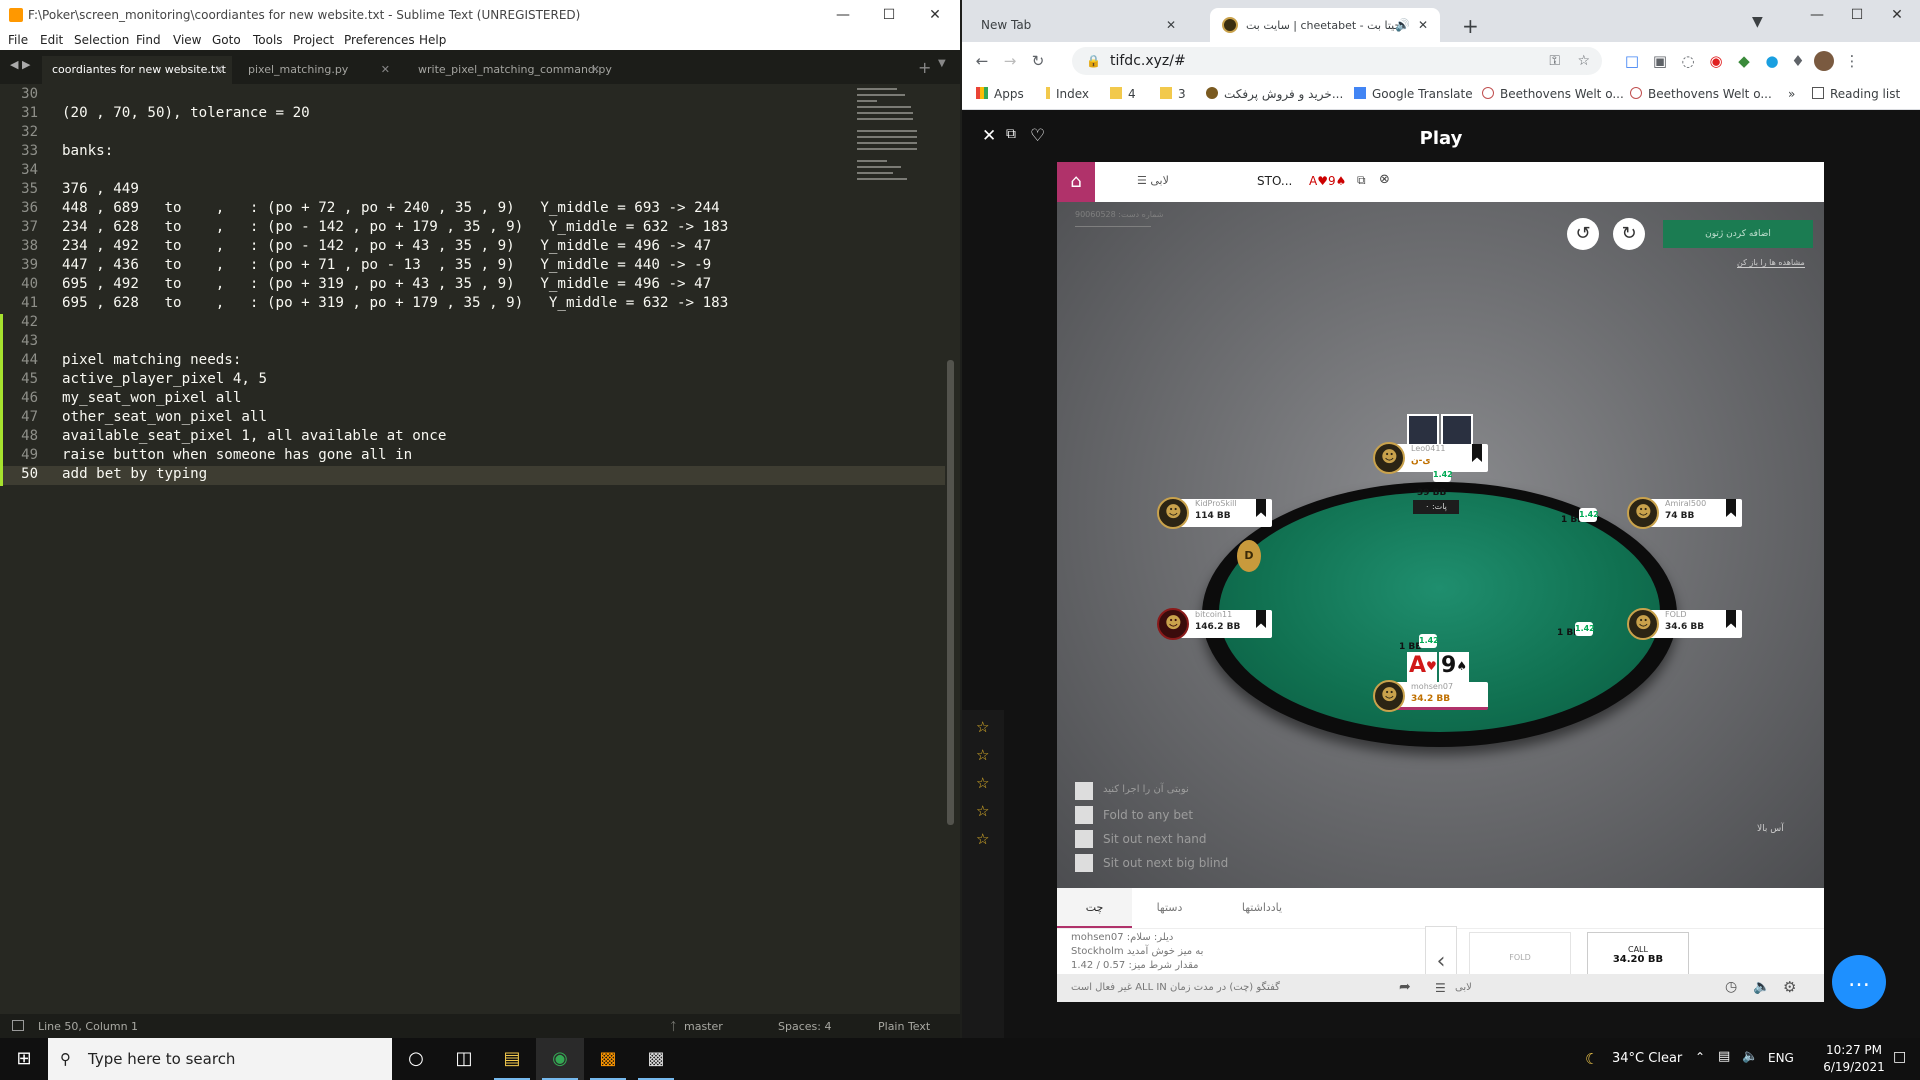 This screenshot has width=1920, height=1080. I want to click on bookmark-folder-3: 3, so click(1173, 94).